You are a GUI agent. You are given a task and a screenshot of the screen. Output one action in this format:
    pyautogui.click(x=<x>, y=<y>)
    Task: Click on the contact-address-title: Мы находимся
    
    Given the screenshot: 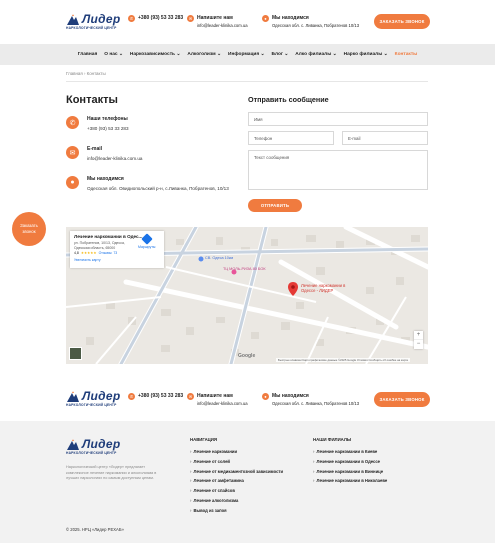 What is the action you would take?
    pyautogui.click(x=105, y=179)
    